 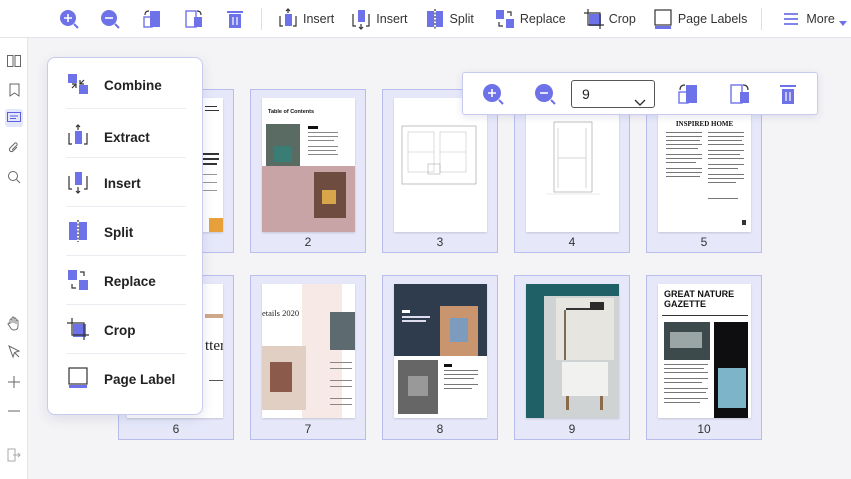 I want to click on page-labels-button: Page Labels, so click(x=700, y=19).